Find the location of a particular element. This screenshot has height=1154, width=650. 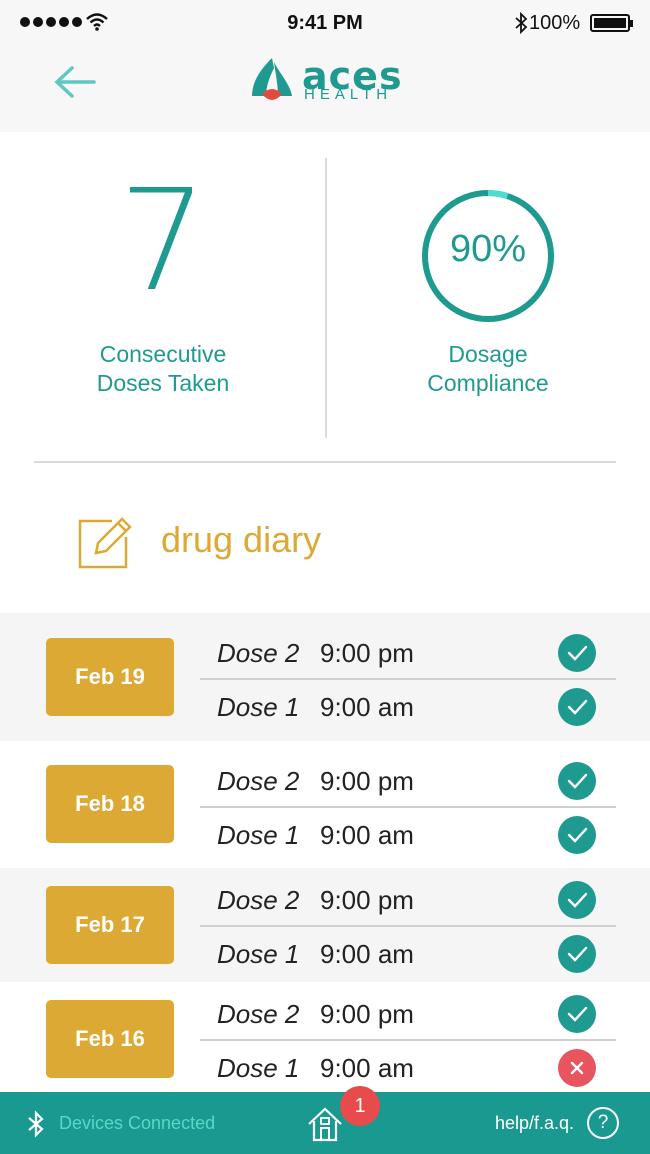

consecutive-doses-stat: 7 Consecutive Doses Taken is located at coordinates (163, 297).